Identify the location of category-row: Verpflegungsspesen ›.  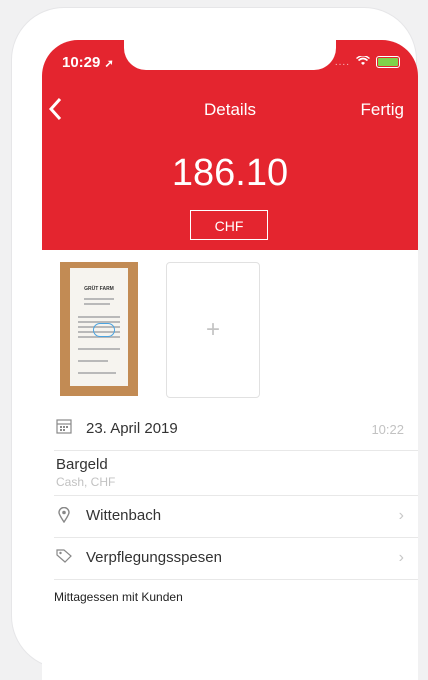
(236, 558).